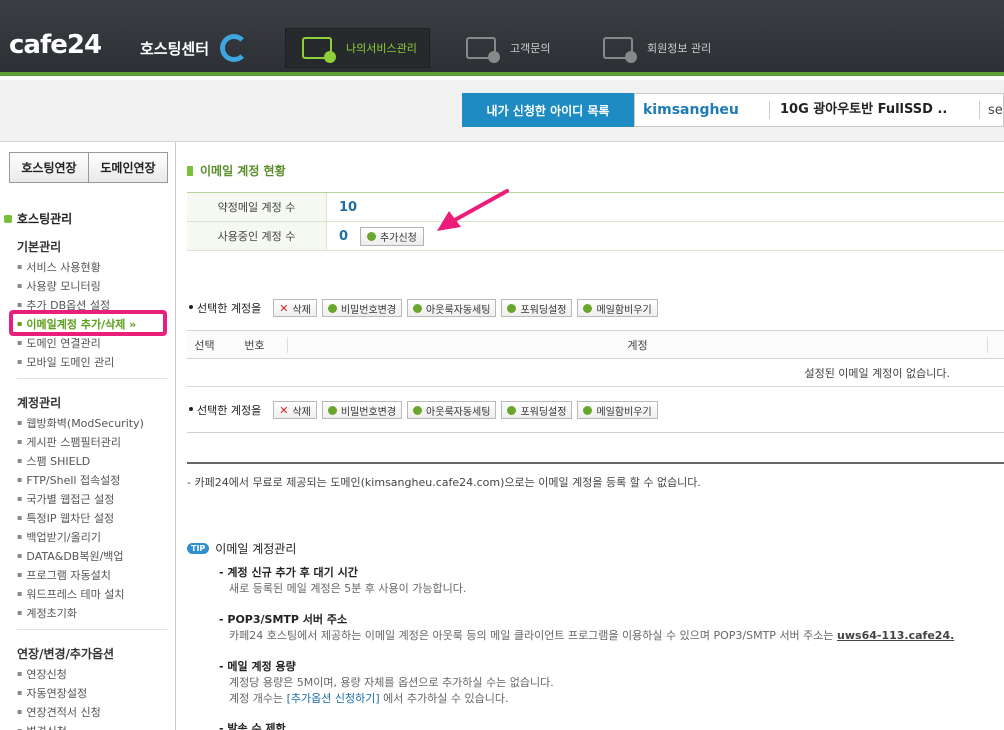  What do you see at coordinates (258, 698) in the screenshot?
I see `tip-text-part: 계정 개수는` at bounding box center [258, 698].